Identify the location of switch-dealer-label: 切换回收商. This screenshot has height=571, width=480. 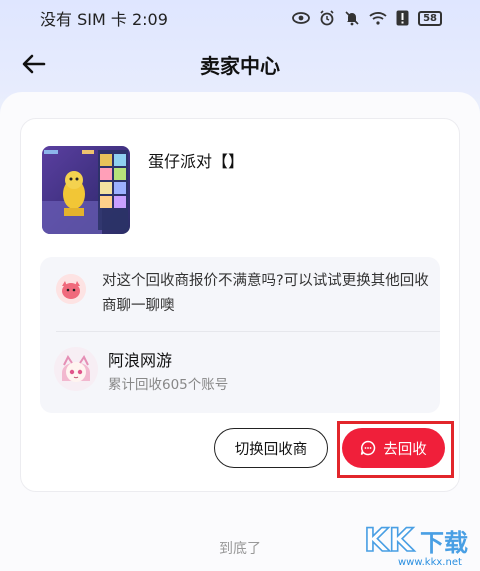
(271, 449).